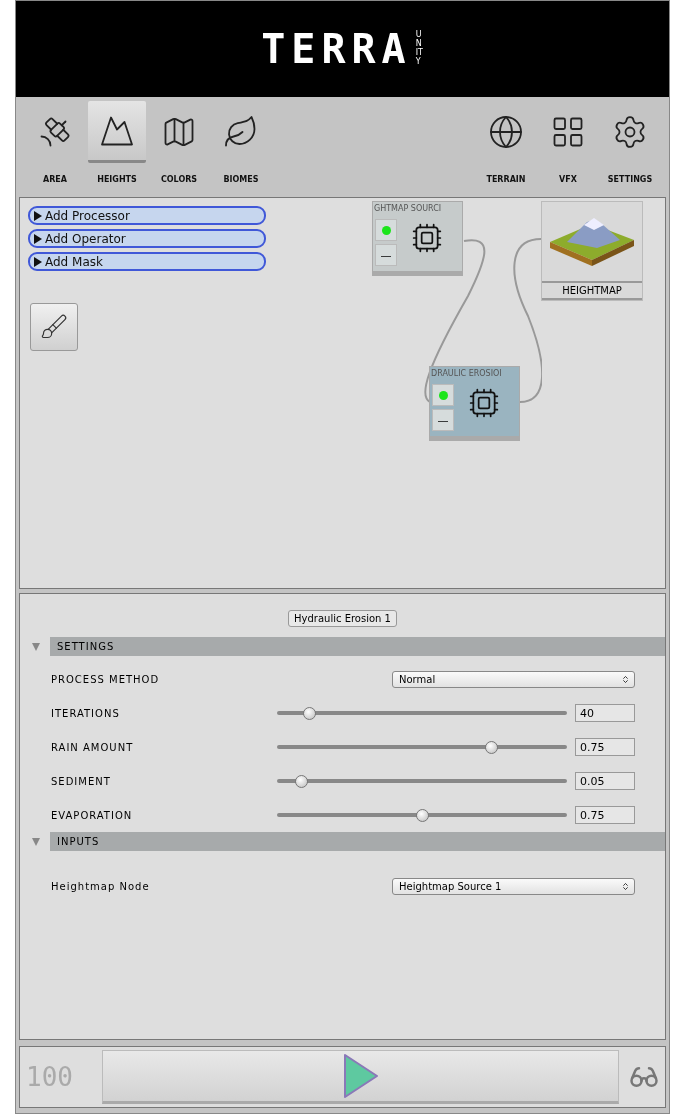  Describe the element at coordinates (419, 49) in the screenshot. I see `logo-subtitle: UNITY` at that location.